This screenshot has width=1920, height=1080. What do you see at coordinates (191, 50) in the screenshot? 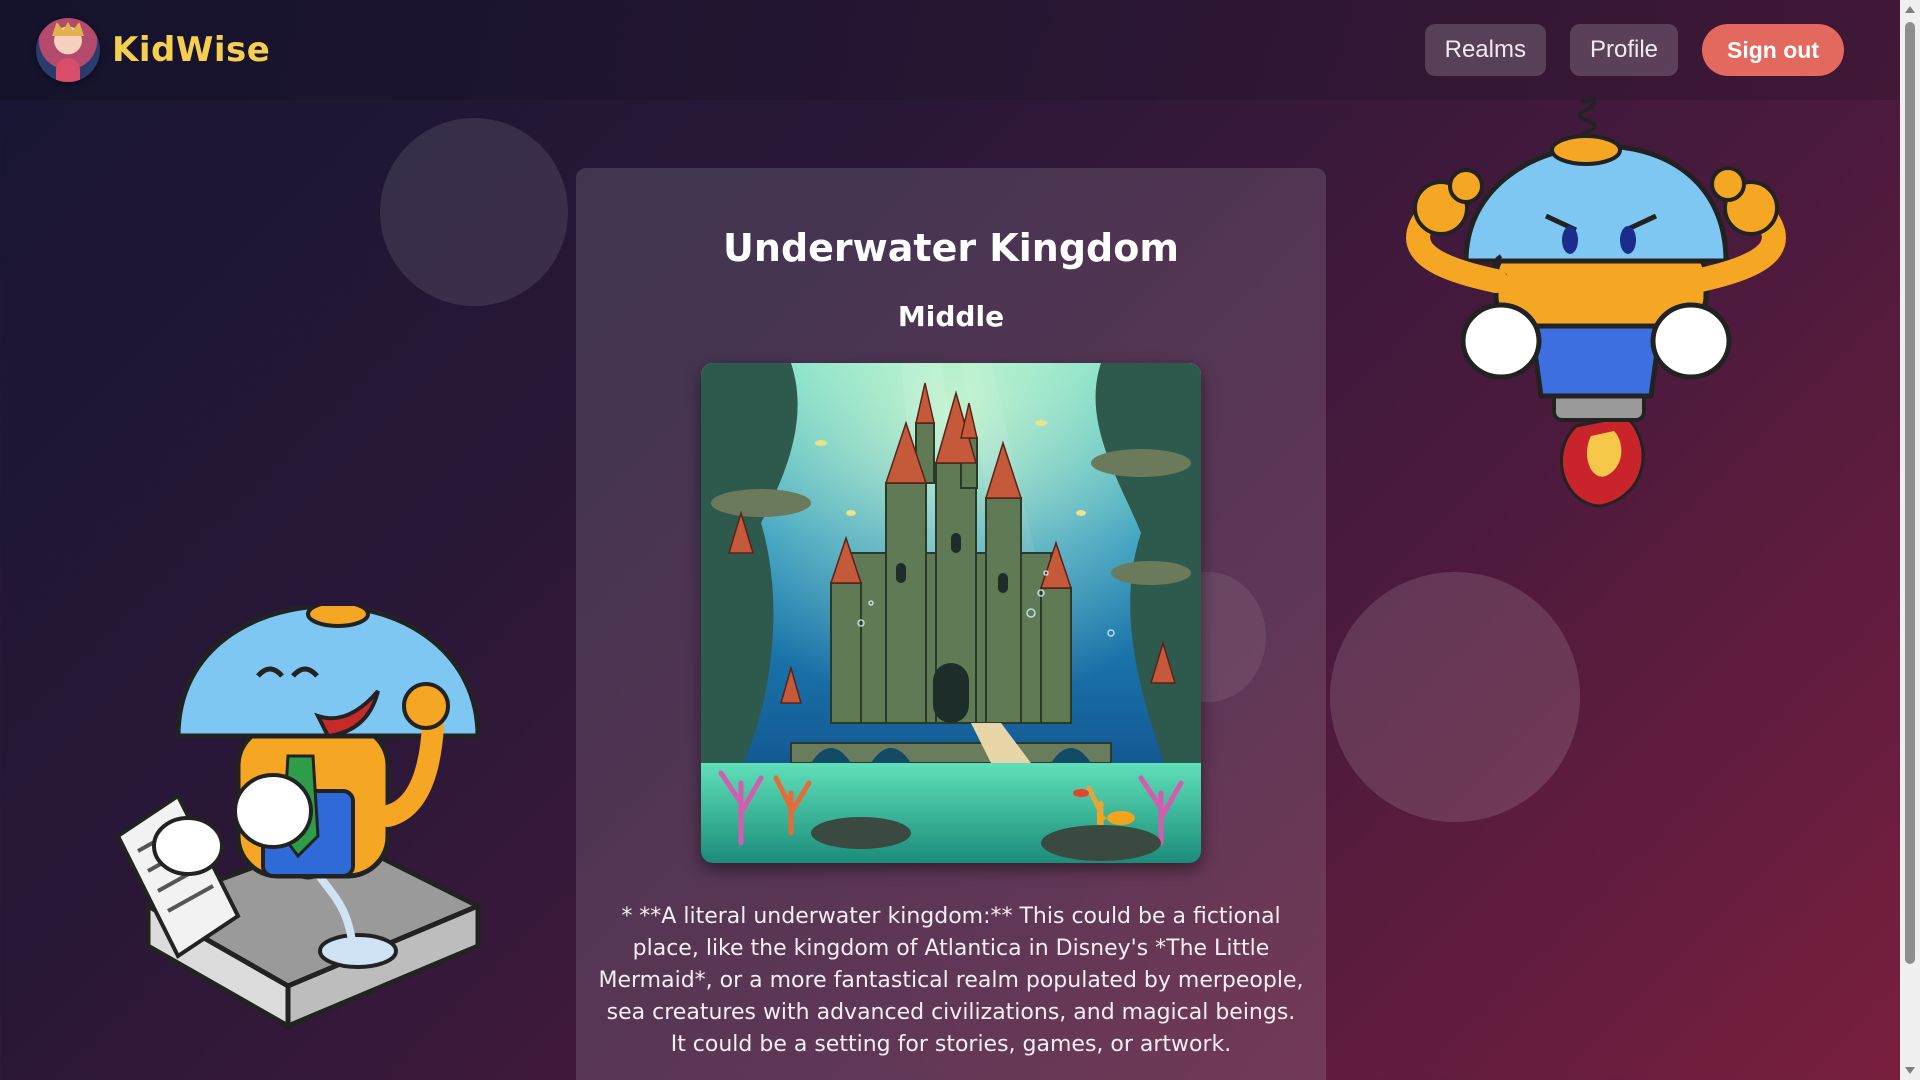
I see `brand-name: KidWise` at bounding box center [191, 50].